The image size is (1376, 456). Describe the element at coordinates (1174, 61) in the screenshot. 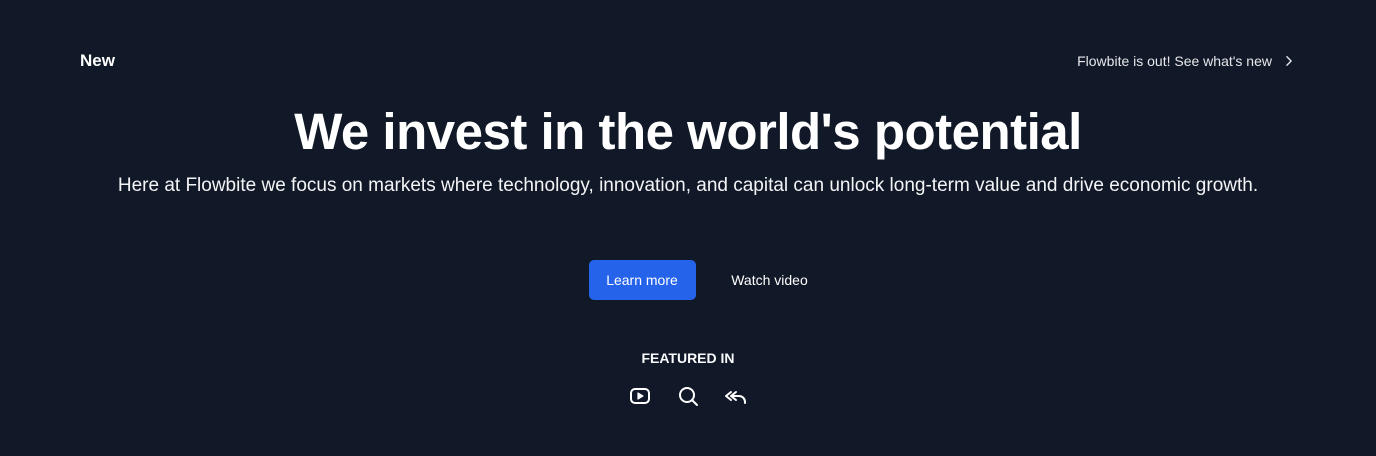

I see `announcement-text: Flowbite is out! See what's new` at that location.